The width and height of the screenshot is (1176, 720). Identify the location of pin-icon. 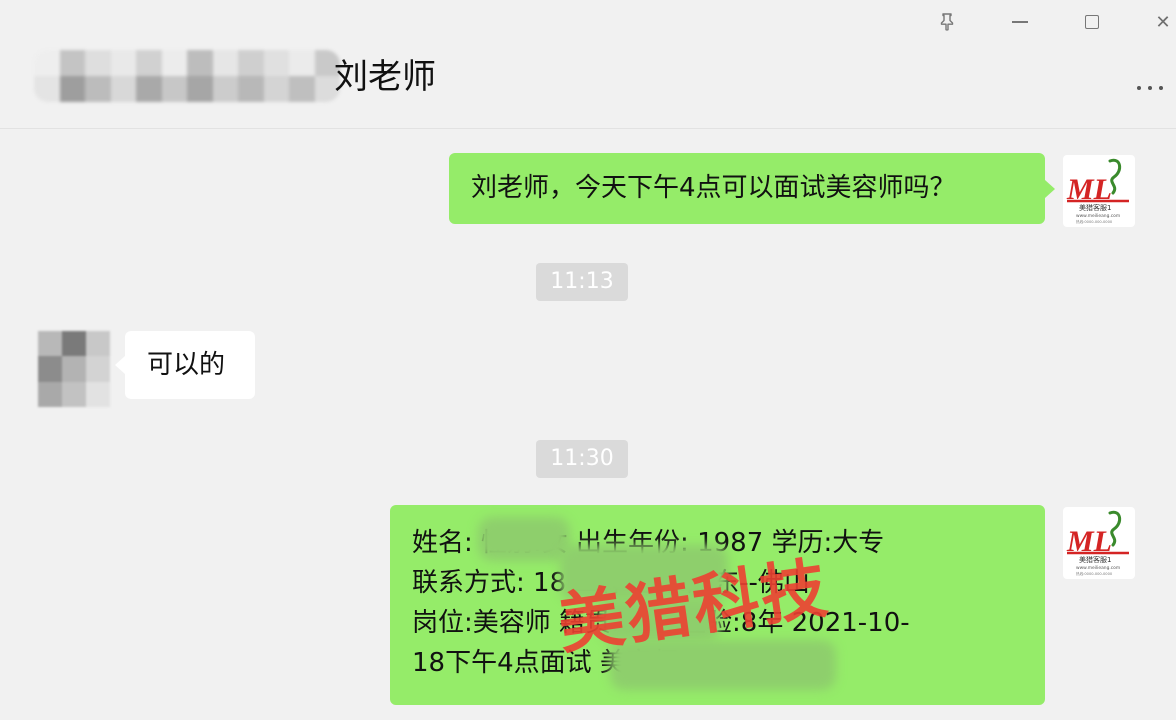
(947, 22).